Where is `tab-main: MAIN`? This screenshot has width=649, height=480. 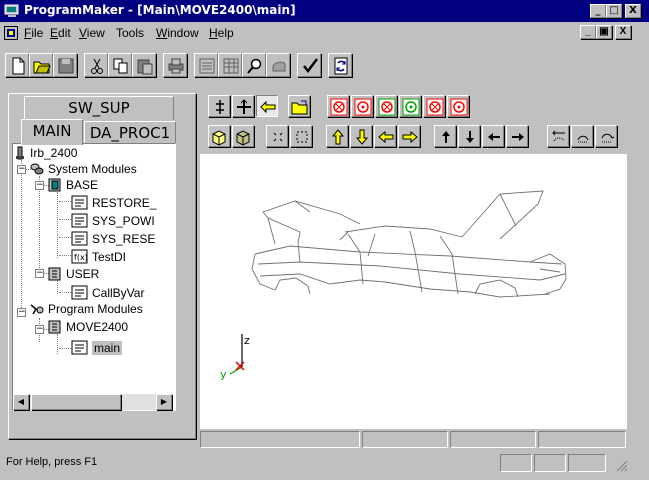
tab-main: MAIN is located at coordinates (52, 132).